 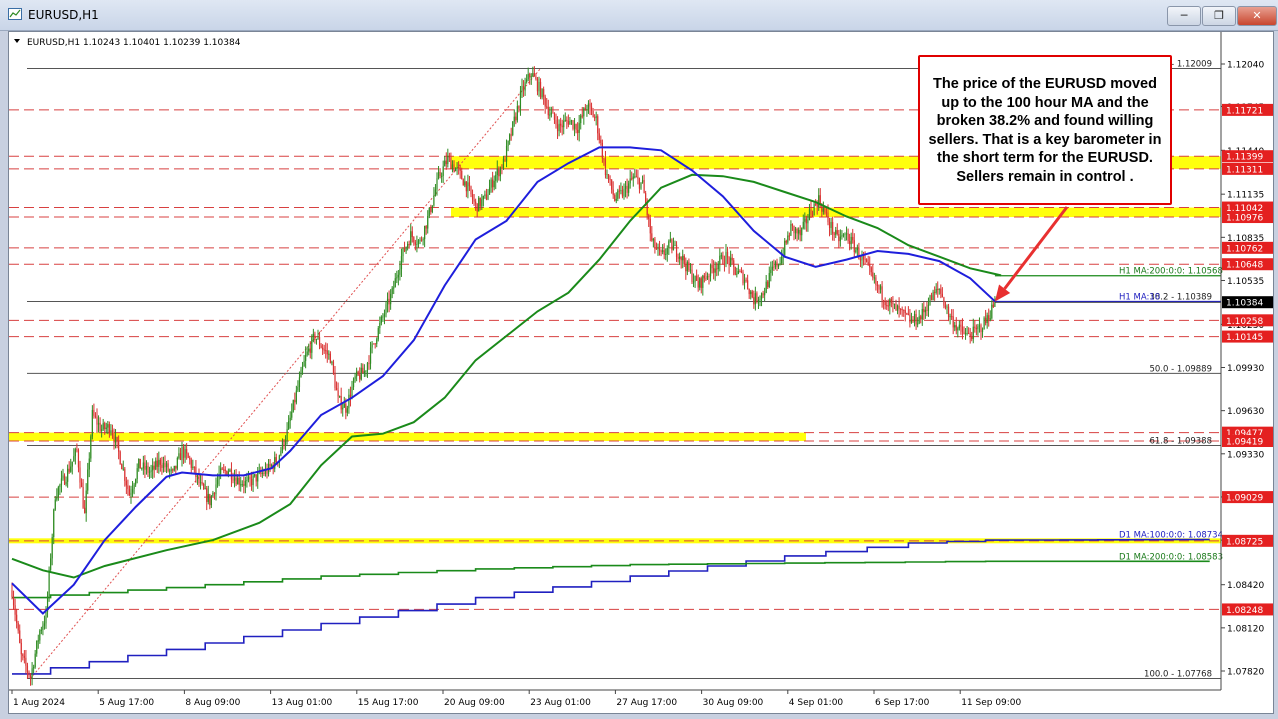 I want to click on x-tick-label: 11 Sep 09:00, so click(x=991, y=703).